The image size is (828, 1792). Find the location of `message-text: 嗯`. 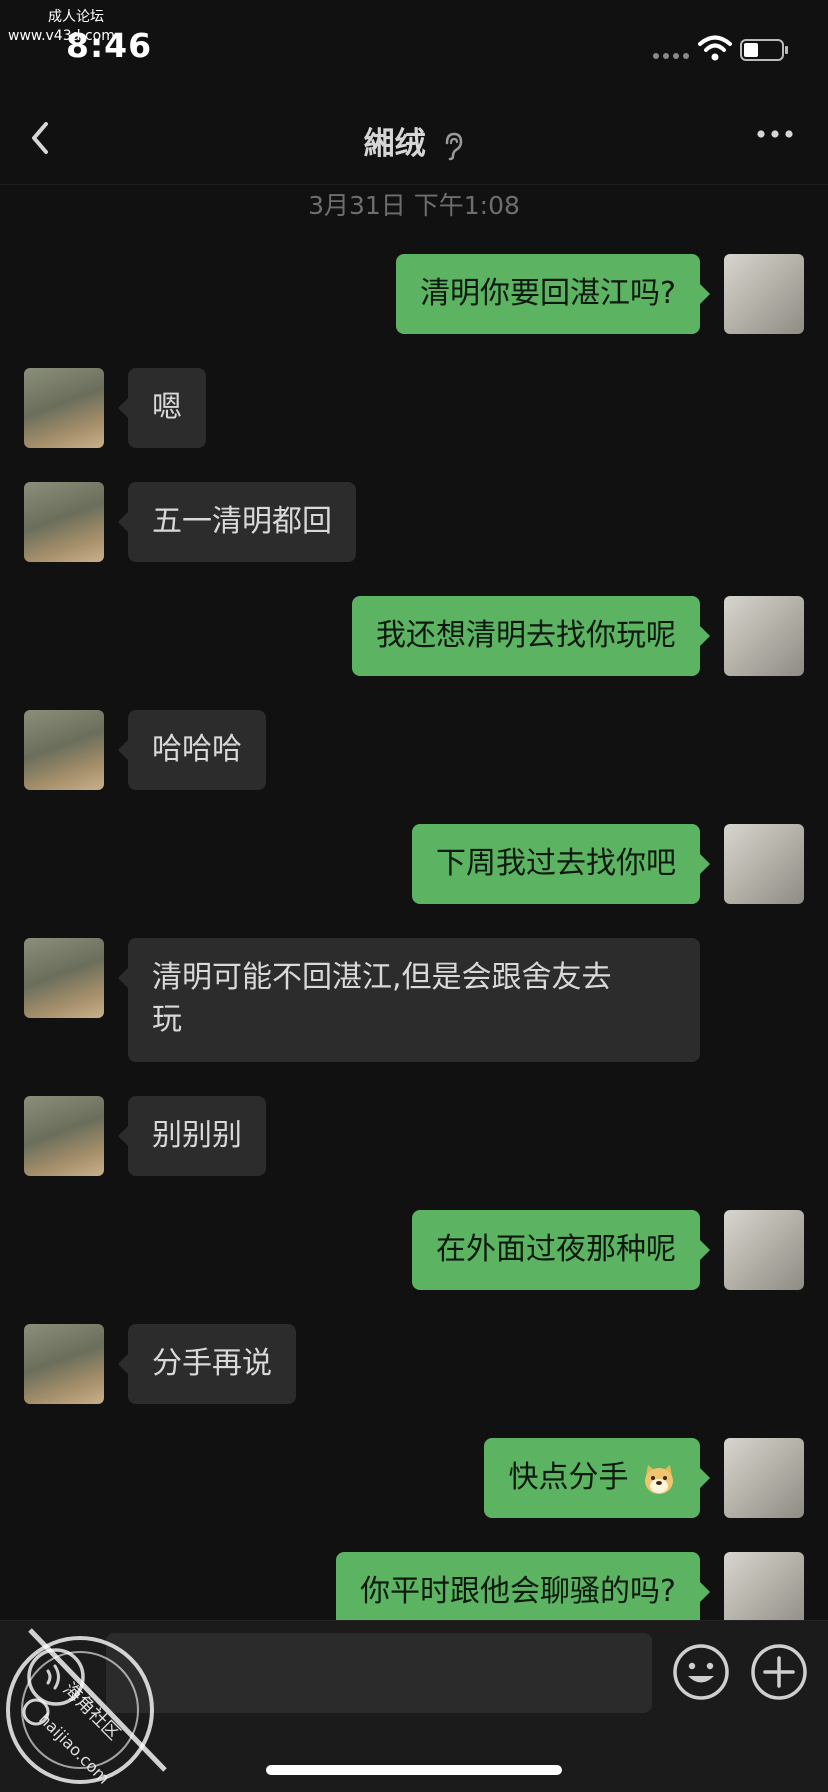

message-text: 嗯 is located at coordinates (167, 407).